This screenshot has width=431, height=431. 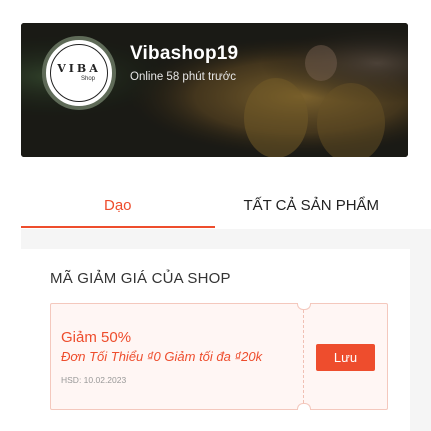 I want to click on voucher-expiry: HSD: 10.02.2023, so click(x=94, y=380).